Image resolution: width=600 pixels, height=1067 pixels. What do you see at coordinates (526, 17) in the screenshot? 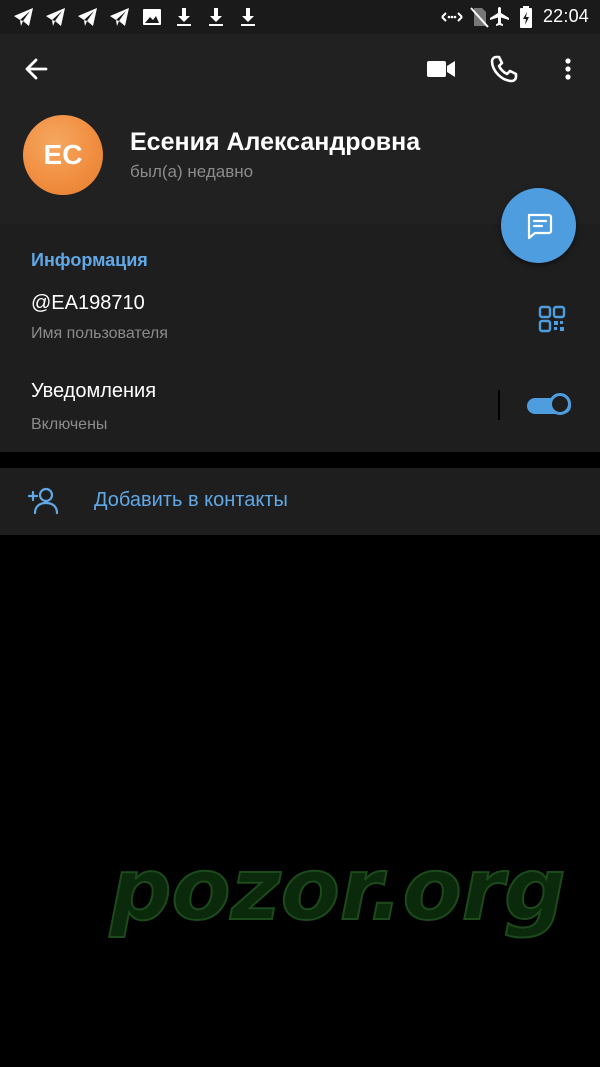
I see `battery-icon` at bounding box center [526, 17].